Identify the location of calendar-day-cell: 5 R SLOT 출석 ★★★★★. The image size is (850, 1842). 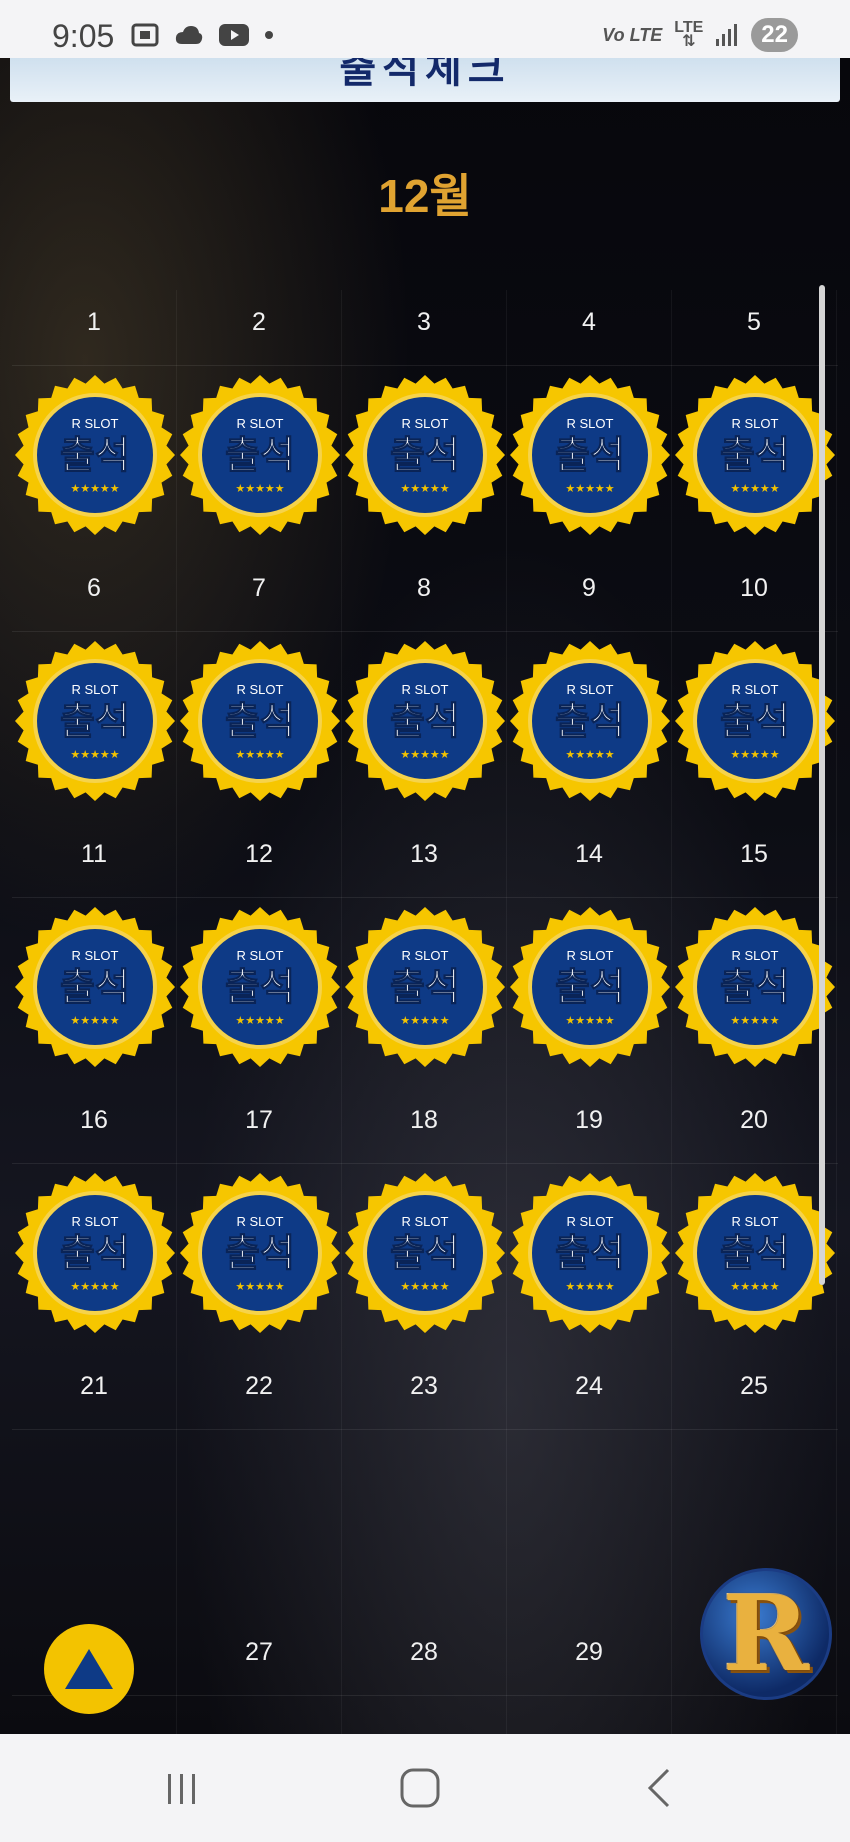
(754, 423).